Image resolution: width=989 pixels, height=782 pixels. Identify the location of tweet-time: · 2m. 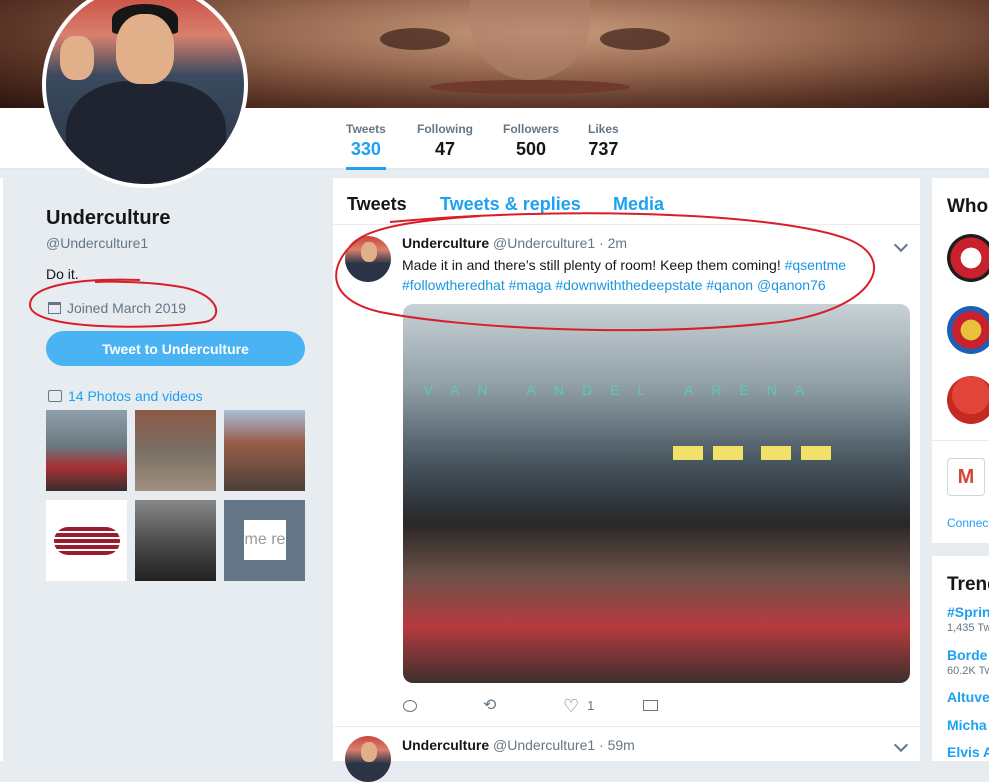
(613, 243).